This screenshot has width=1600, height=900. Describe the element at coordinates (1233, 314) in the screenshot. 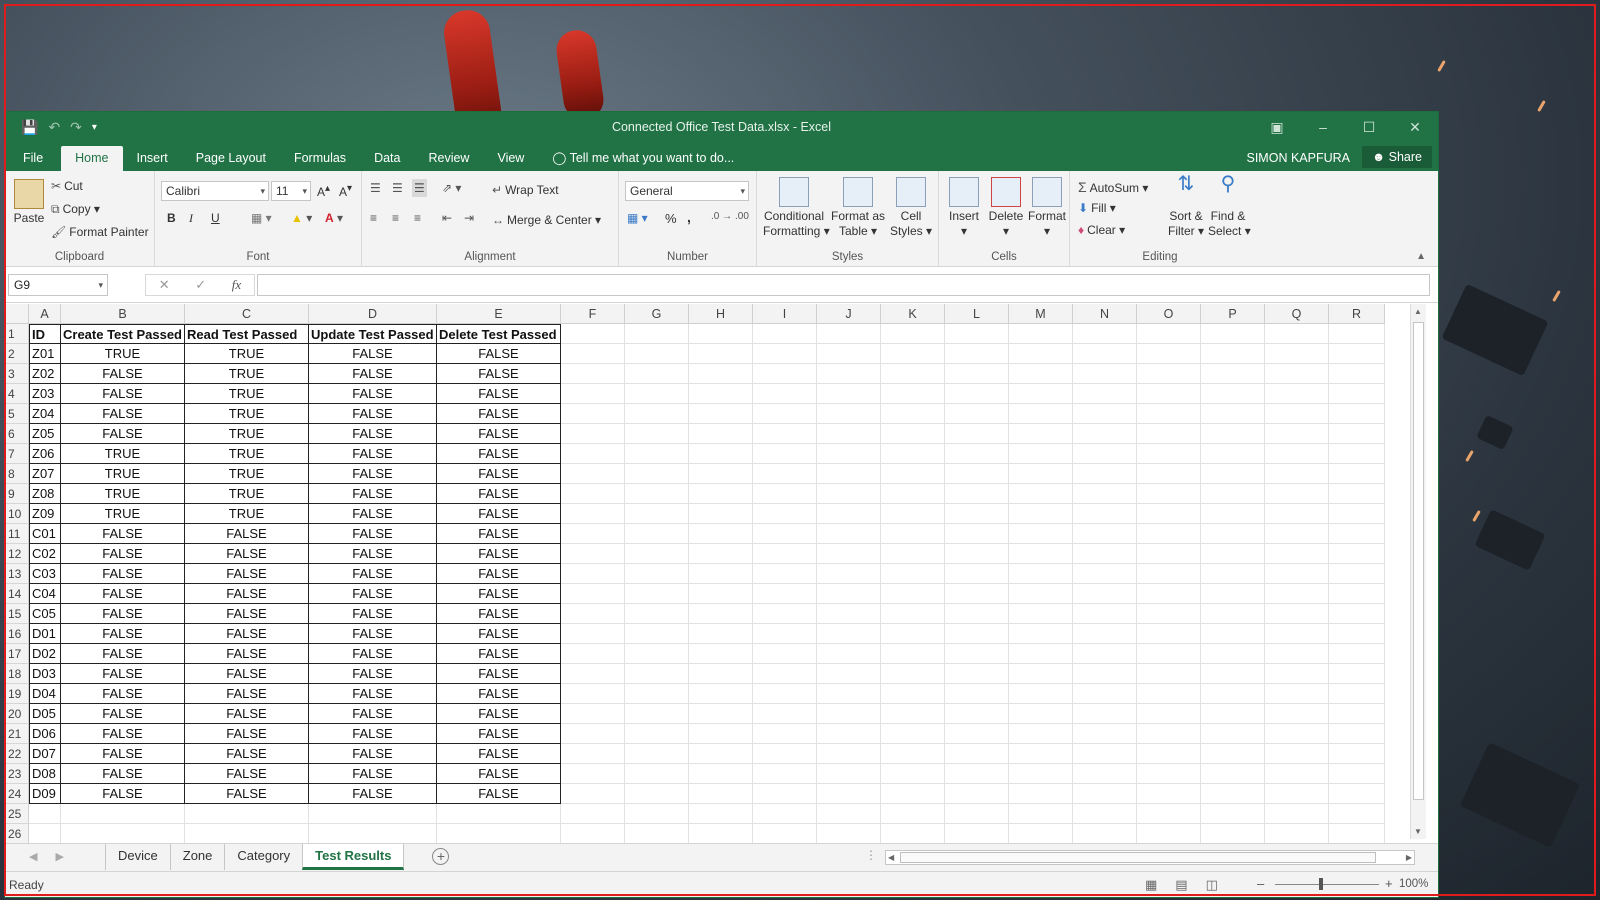

I see `column-header-p: P` at that location.